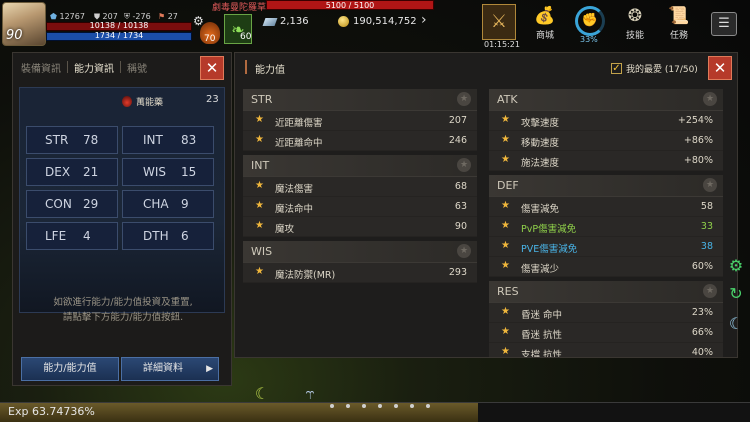 The height and width of the screenshot is (422, 750). Describe the element at coordinates (606, 267) in the screenshot. I see `ability-row: ★ 傷害減少 60%` at that location.